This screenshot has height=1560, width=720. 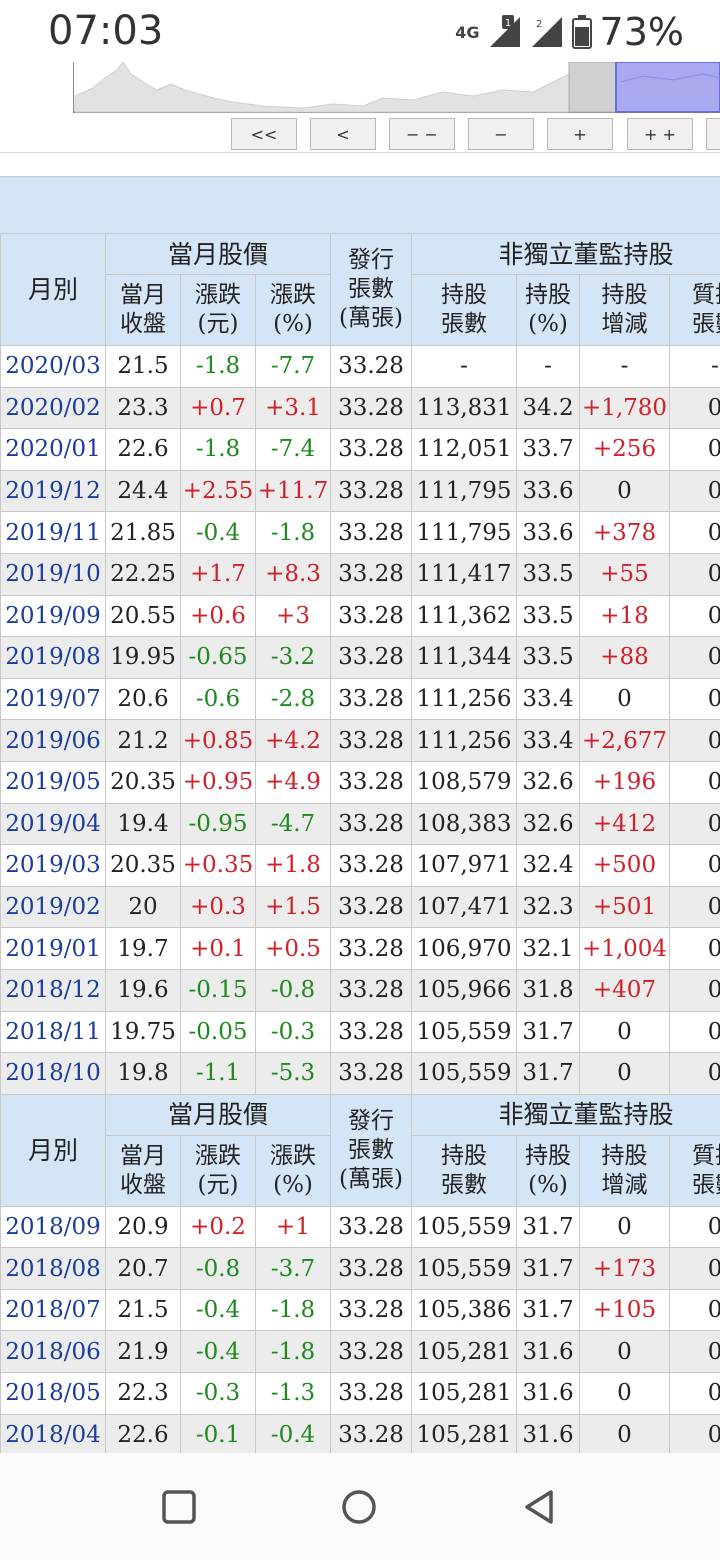 I want to click on nav-prev-button: <, so click(x=343, y=134).